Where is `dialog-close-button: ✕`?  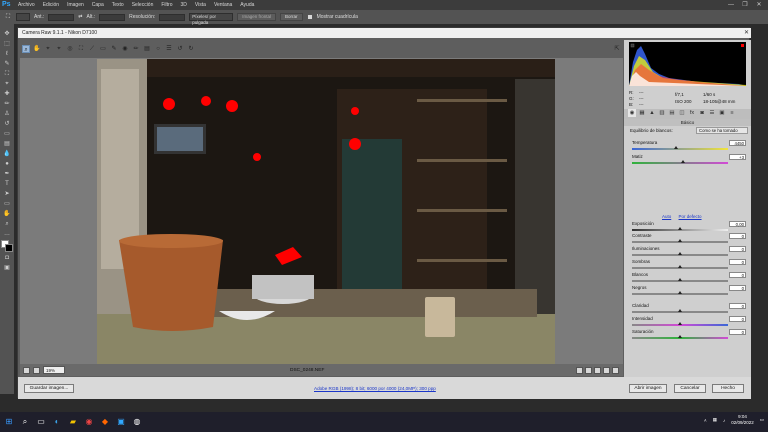 dialog-close-button: ✕ is located at coordinates (746, 33).